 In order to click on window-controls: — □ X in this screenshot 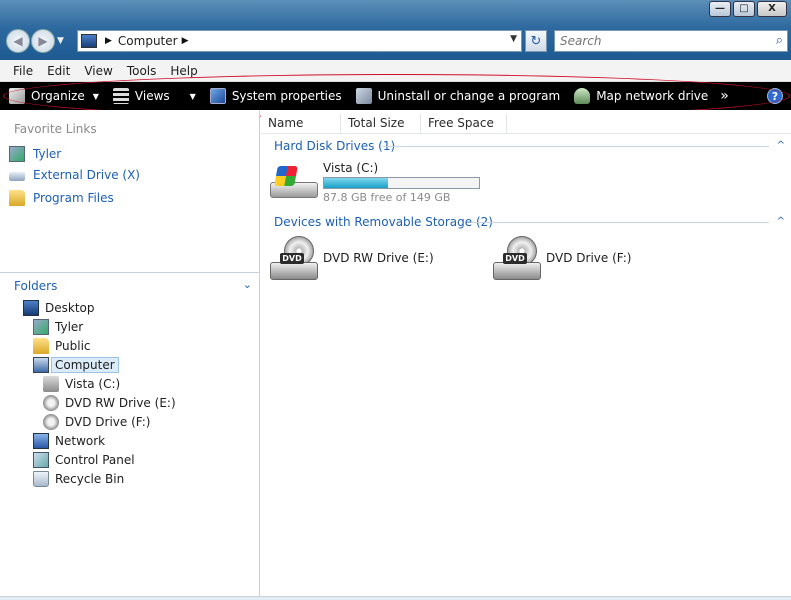, I will do `click(748, 9)`.